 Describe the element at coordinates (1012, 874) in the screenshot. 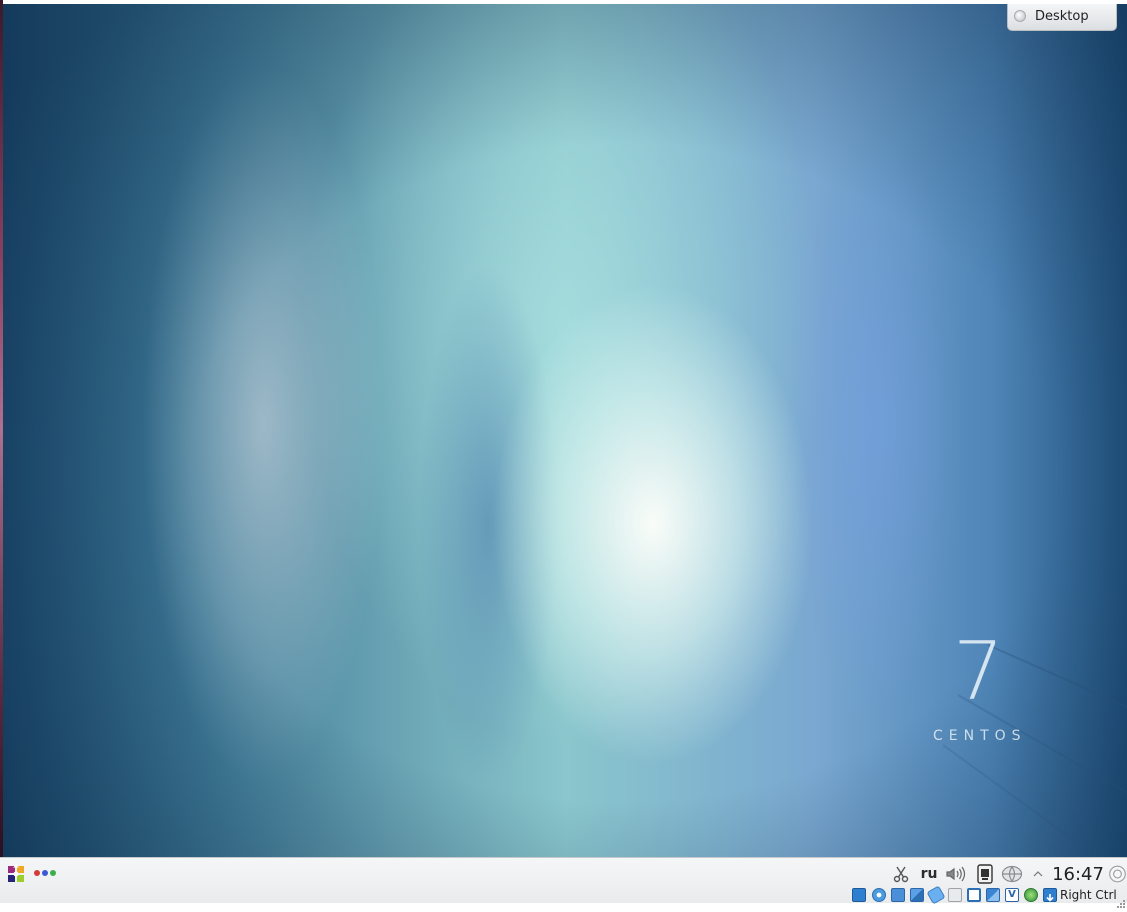

I see `network-icon` at that location.